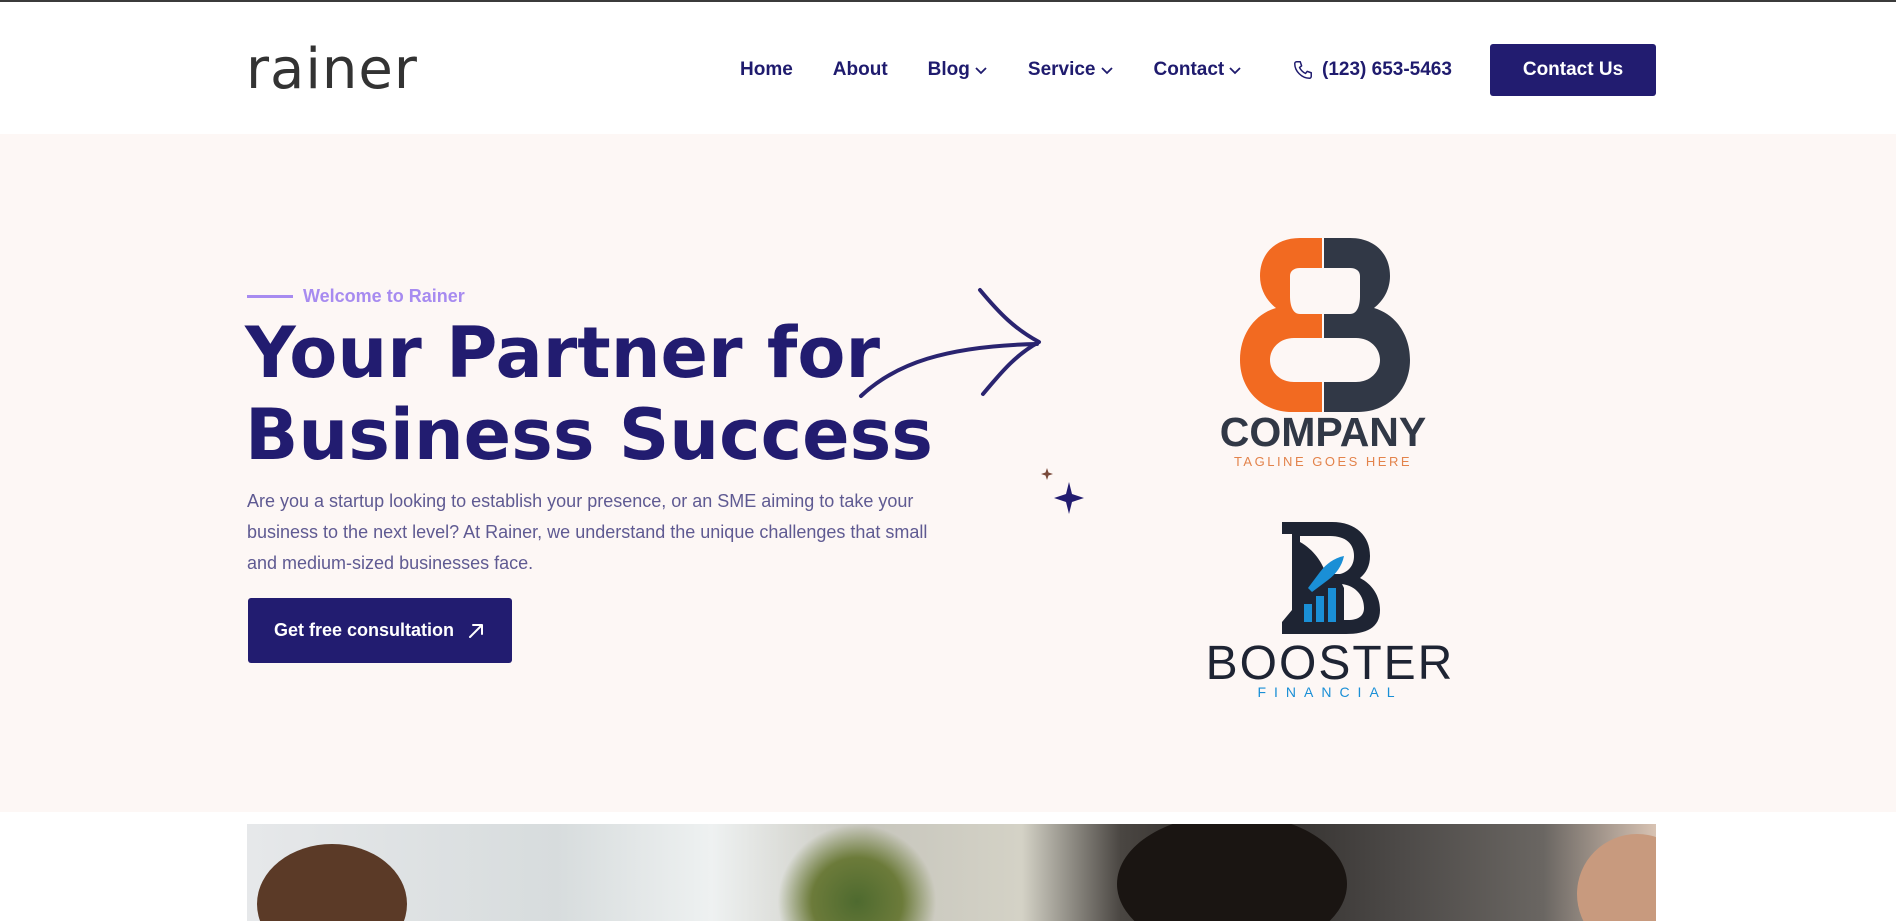  Describe the element at coordinates (951, 872) in the screenshot. I see `team-photo` at that location.